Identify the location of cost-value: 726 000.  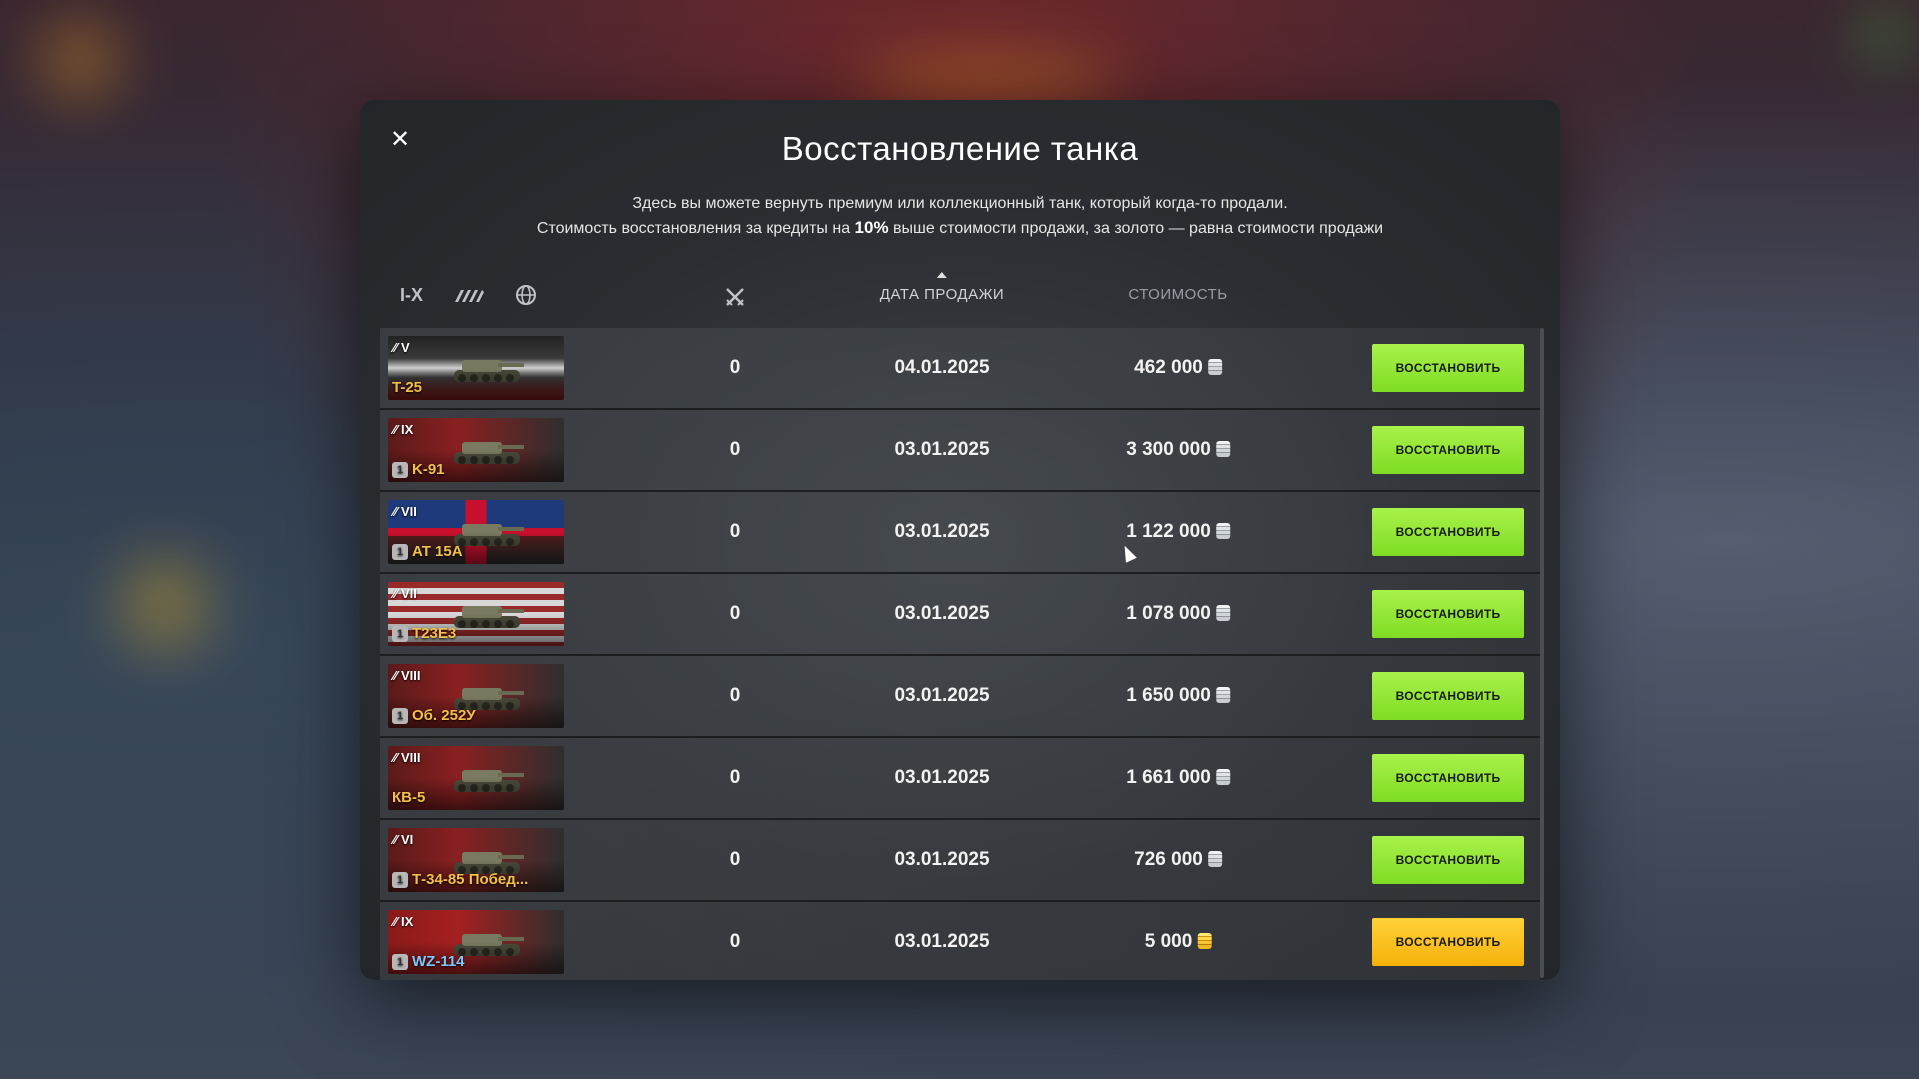
(1168, 859).